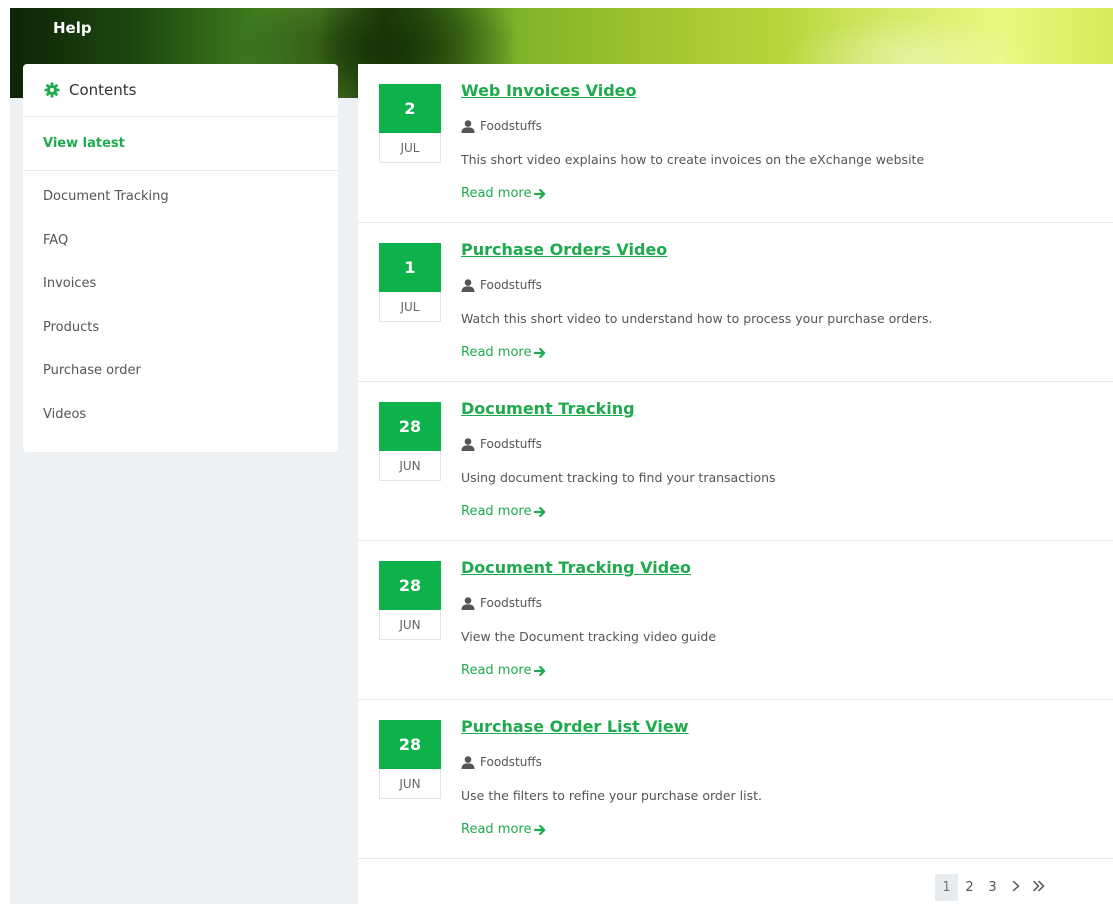 The image size is (1113, 904). What do you see at coordinates (575, 726) in the screenshot?
I see `post-title-link: Purchase Order List View` at bounding box center [575, 726].